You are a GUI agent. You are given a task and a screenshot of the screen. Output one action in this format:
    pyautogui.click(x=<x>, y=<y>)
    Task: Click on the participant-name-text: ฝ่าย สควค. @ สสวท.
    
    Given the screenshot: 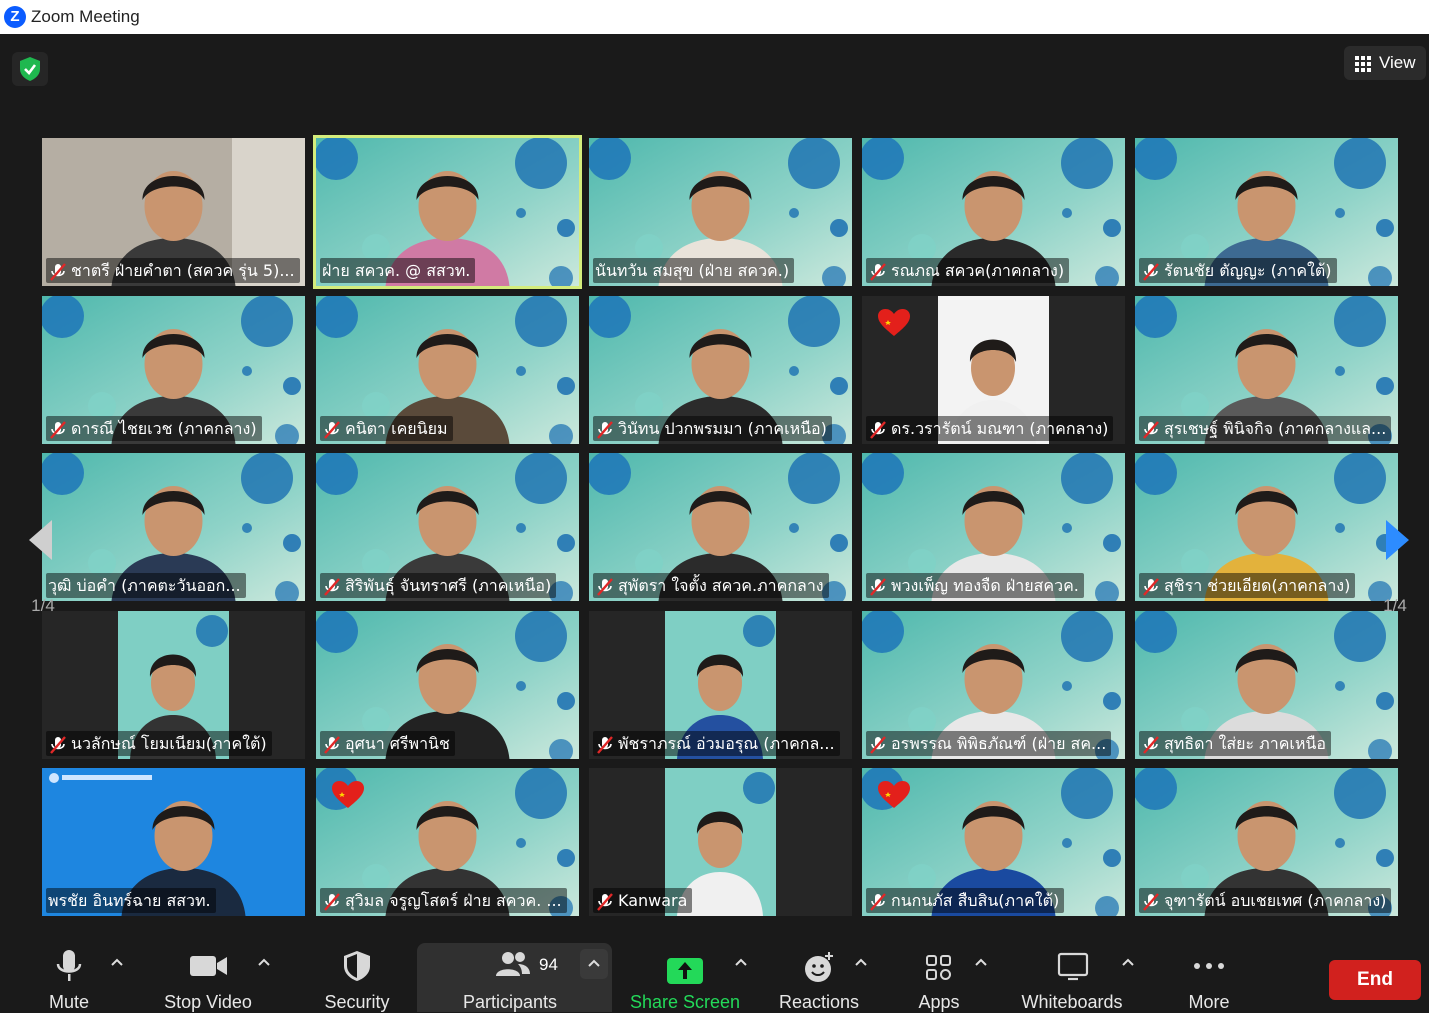 What is the action you would take?
    pyautogui.click(x=396, y=270)
    